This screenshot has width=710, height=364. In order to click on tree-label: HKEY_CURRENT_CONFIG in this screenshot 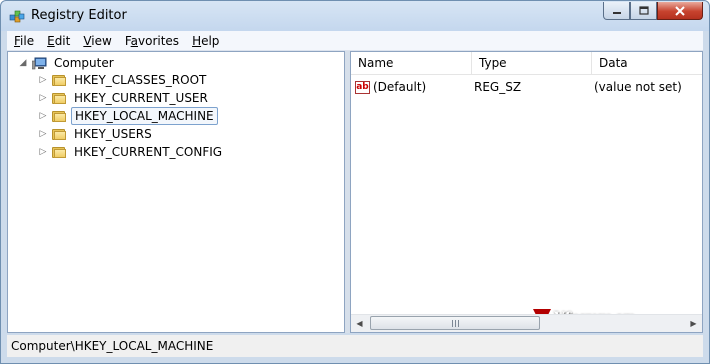, I will do `click(148, 152)`.